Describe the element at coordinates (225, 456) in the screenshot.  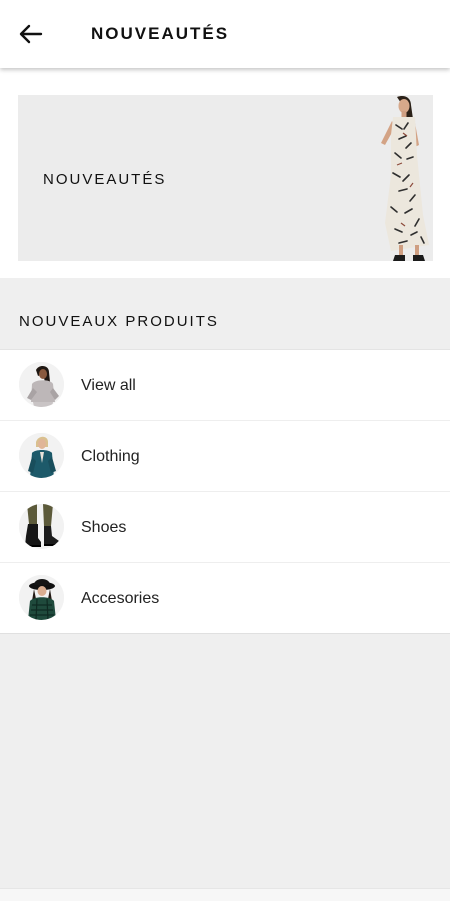
I see `category-item-clothing: Clothing` at that location.